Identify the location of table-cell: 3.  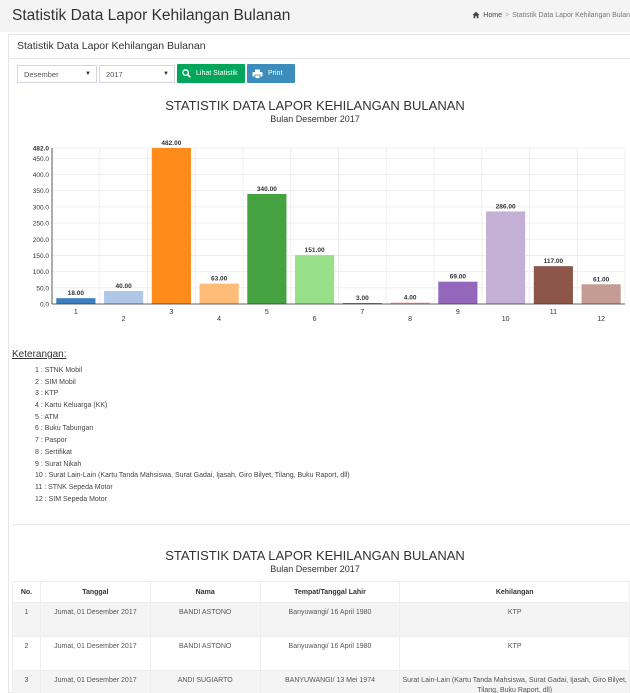
(26, 681).